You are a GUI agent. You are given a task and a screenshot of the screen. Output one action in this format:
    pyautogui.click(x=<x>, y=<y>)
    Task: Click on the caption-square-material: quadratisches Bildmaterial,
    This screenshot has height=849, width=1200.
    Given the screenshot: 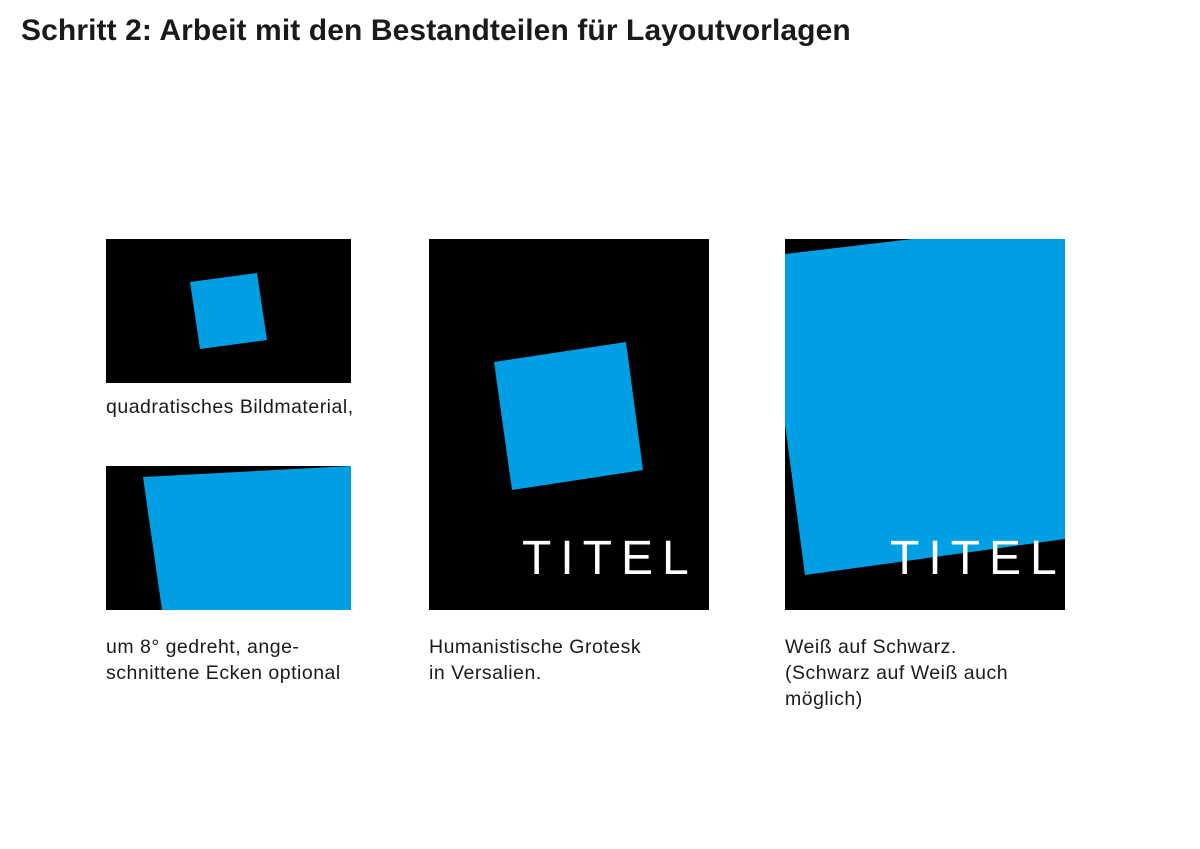 What is the action you would take?
    pyautogui.click(x=230, y=407)
    